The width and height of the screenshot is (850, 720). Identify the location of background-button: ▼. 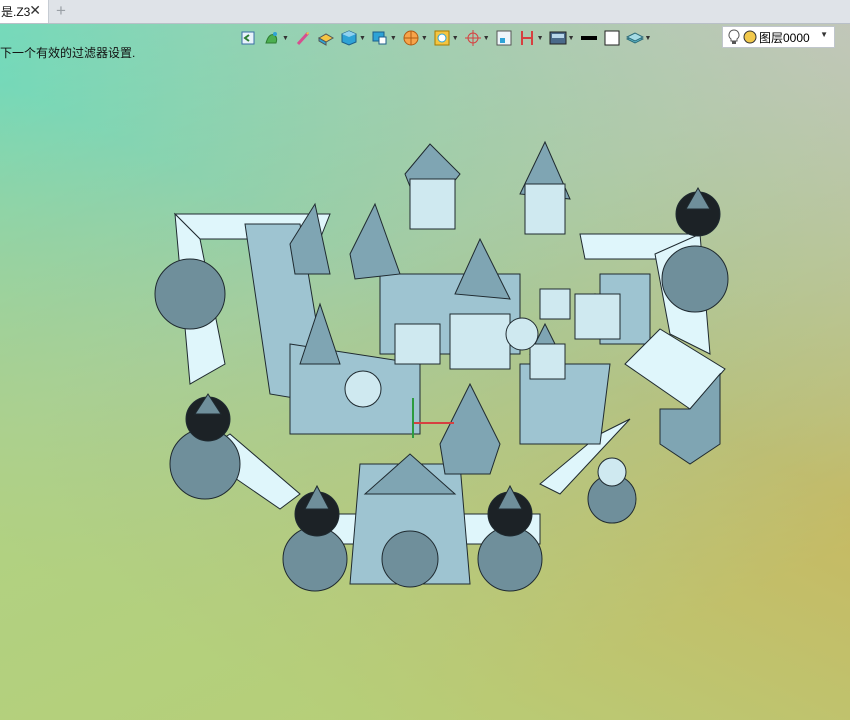
(562, 38).